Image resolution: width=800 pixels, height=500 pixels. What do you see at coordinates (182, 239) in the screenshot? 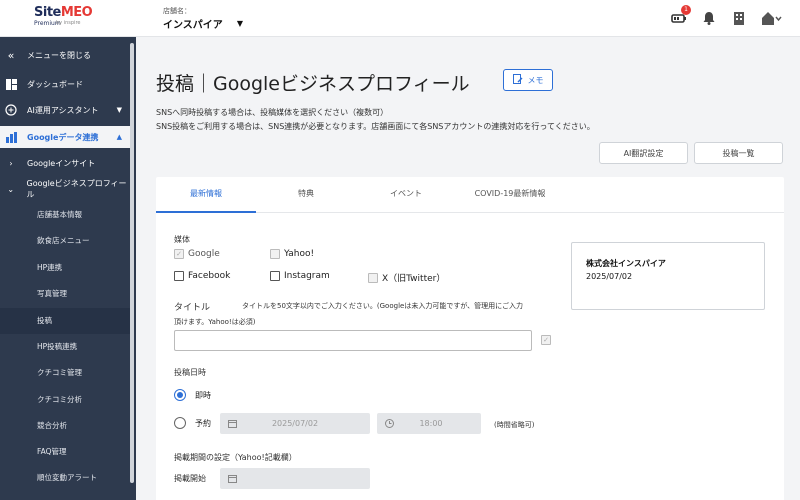
I see `media-label: 媒体` at bounding box center [182, 239].